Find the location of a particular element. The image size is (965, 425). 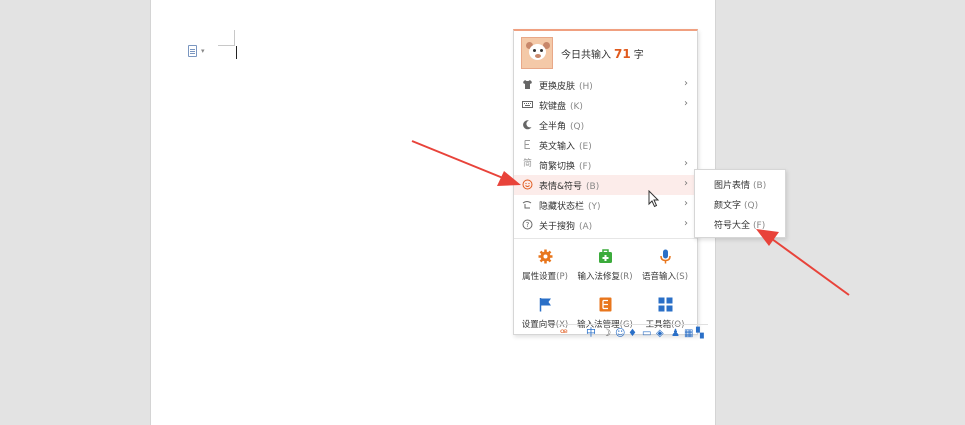

menu-item-label: 全半角 is located at coordinates (553, 127).